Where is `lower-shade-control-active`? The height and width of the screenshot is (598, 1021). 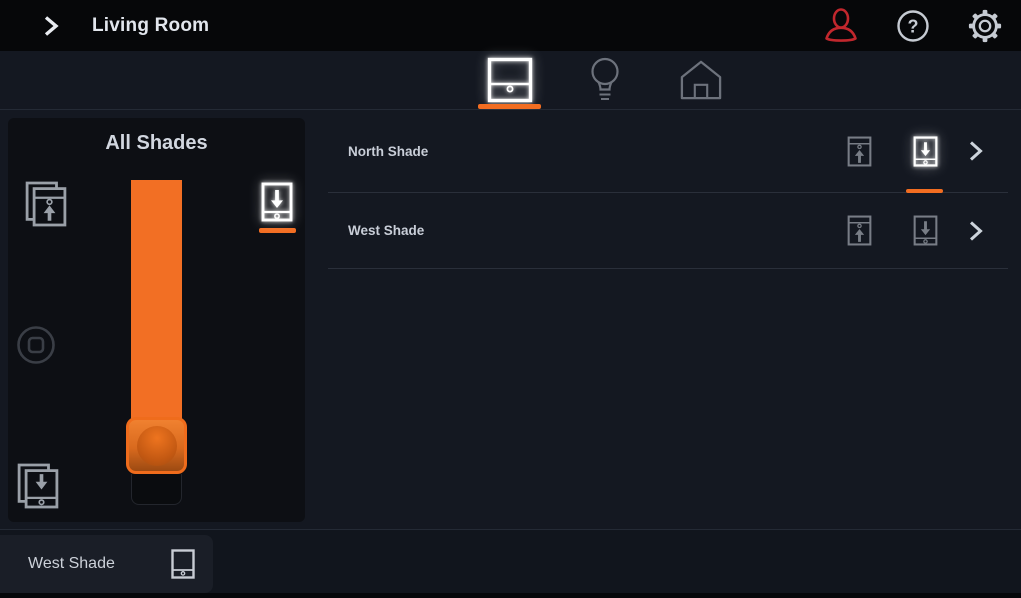
lower-shade-control-active is located at coordinates (925, 151).